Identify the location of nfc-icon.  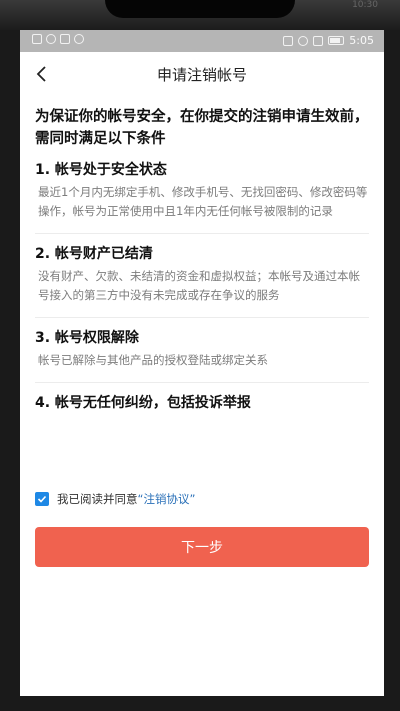
(288, 40).